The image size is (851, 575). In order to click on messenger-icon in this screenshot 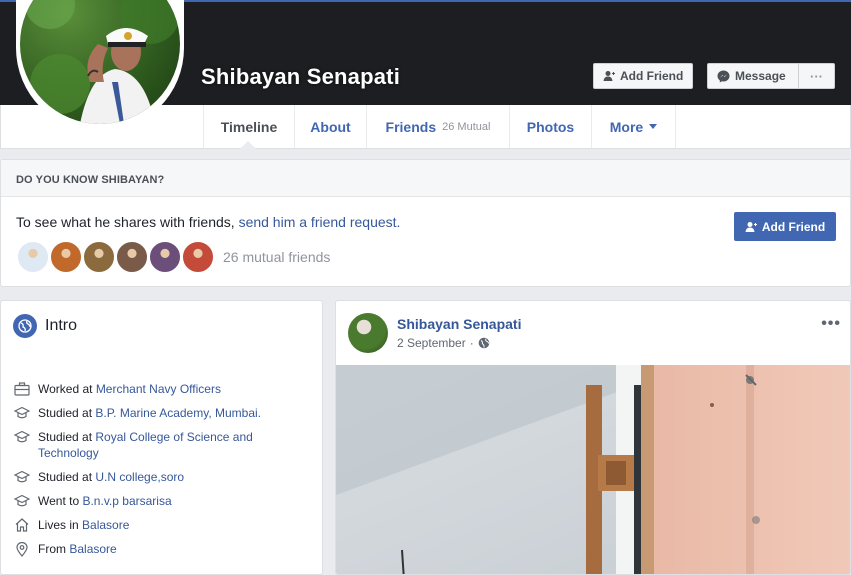, I will do `click(723, 76)`.